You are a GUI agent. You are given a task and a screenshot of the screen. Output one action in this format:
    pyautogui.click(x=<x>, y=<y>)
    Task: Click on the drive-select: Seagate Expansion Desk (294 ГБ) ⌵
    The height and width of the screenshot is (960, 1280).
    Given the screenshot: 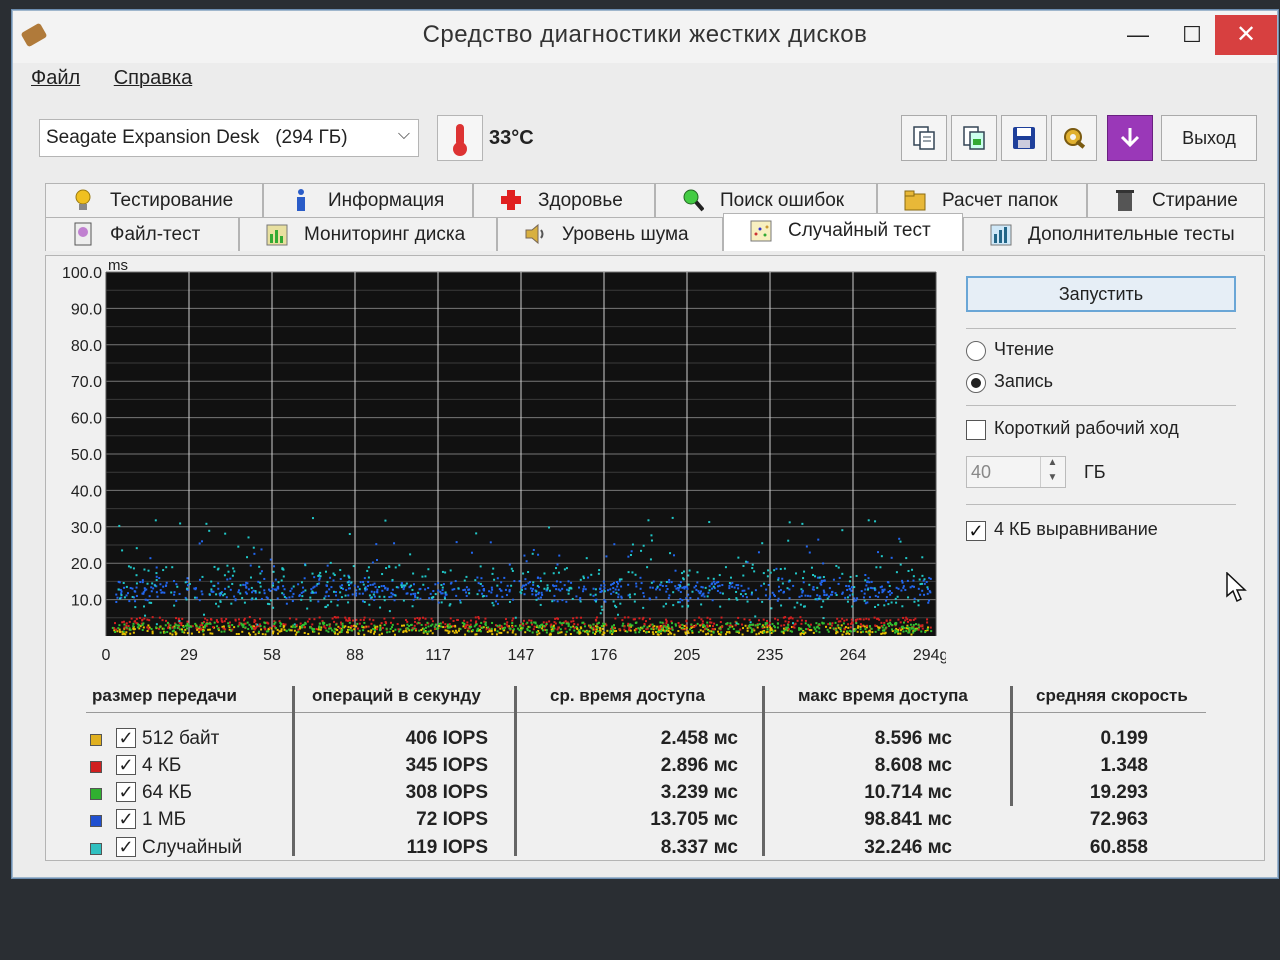 What is the action you would take?
    pyautogui.click(x=229, y=138)
    